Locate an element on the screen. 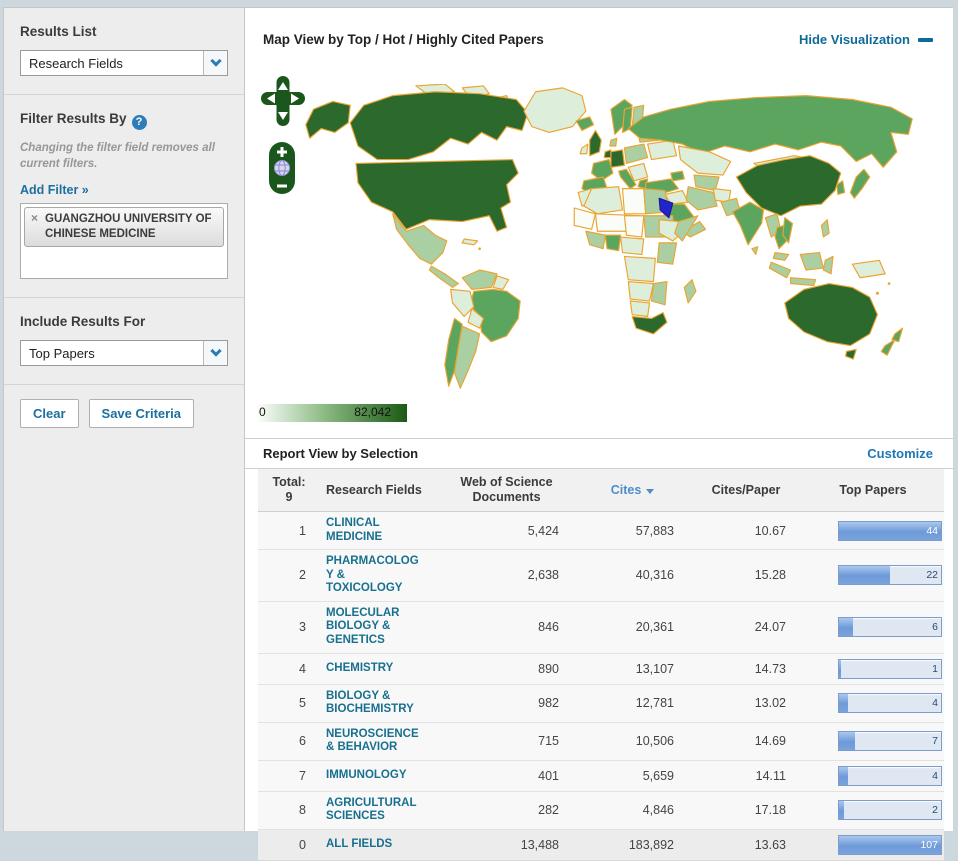  row-field: ALL FIELDS is located at coordinates (379, 844).